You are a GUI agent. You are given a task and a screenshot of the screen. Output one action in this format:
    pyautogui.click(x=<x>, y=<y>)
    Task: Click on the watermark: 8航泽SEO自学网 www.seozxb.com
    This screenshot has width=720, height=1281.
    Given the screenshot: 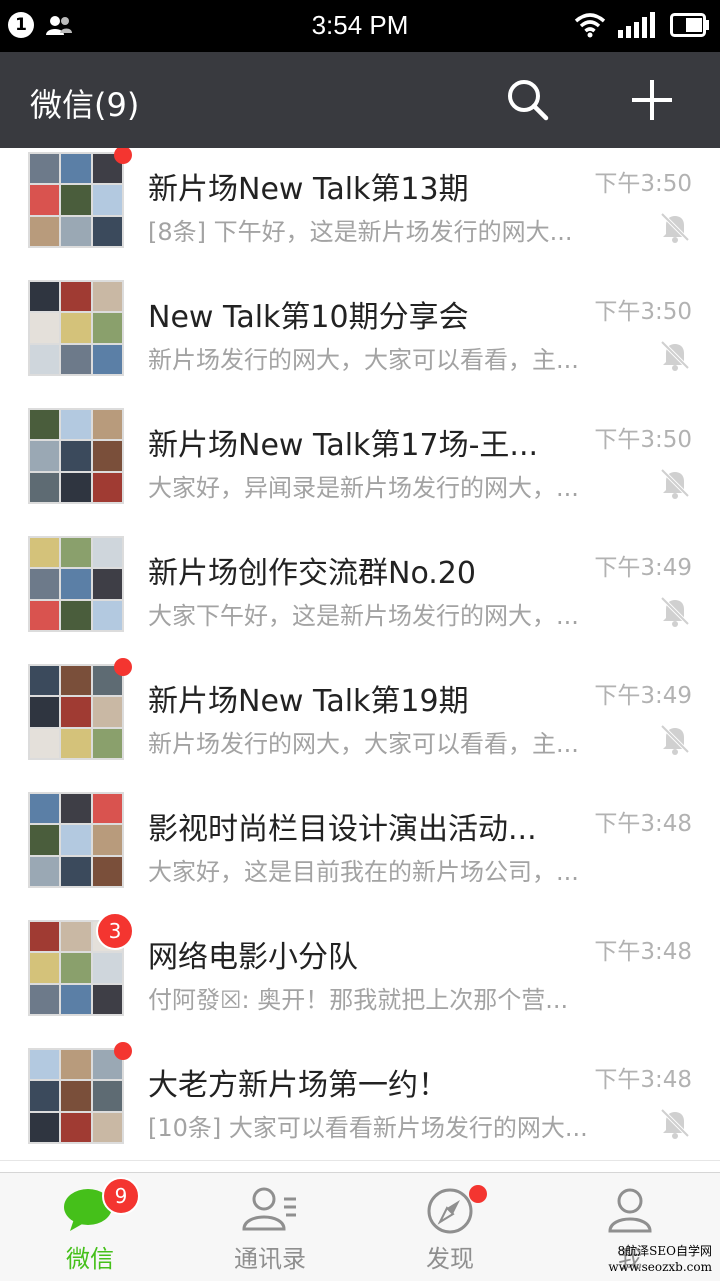 What is the action you would take?
    pyautogui.click(x=660, y=1259)
    